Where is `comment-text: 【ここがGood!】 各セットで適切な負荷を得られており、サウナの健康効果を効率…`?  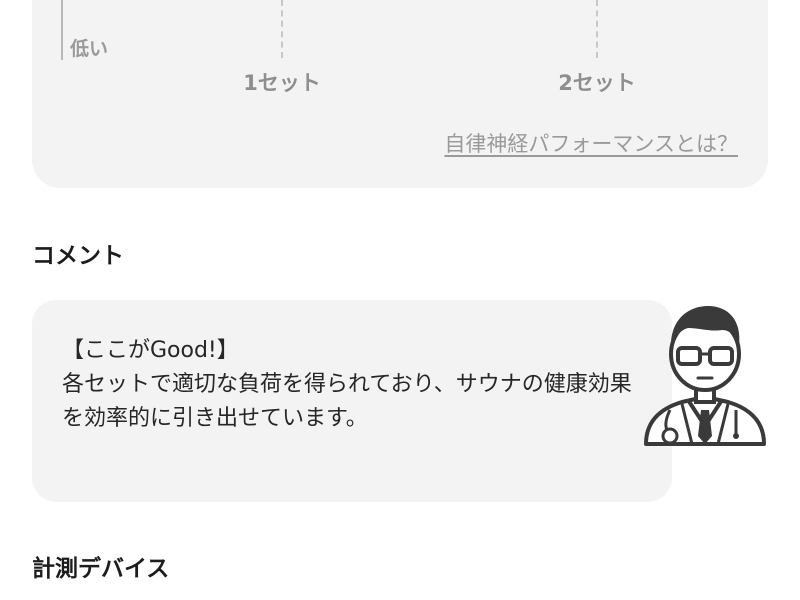 comment-text: 【ここがGood!】 各セットで適切な負荷を得られており、サウナの健康効果を効率… is located at coordinates (352, 385).